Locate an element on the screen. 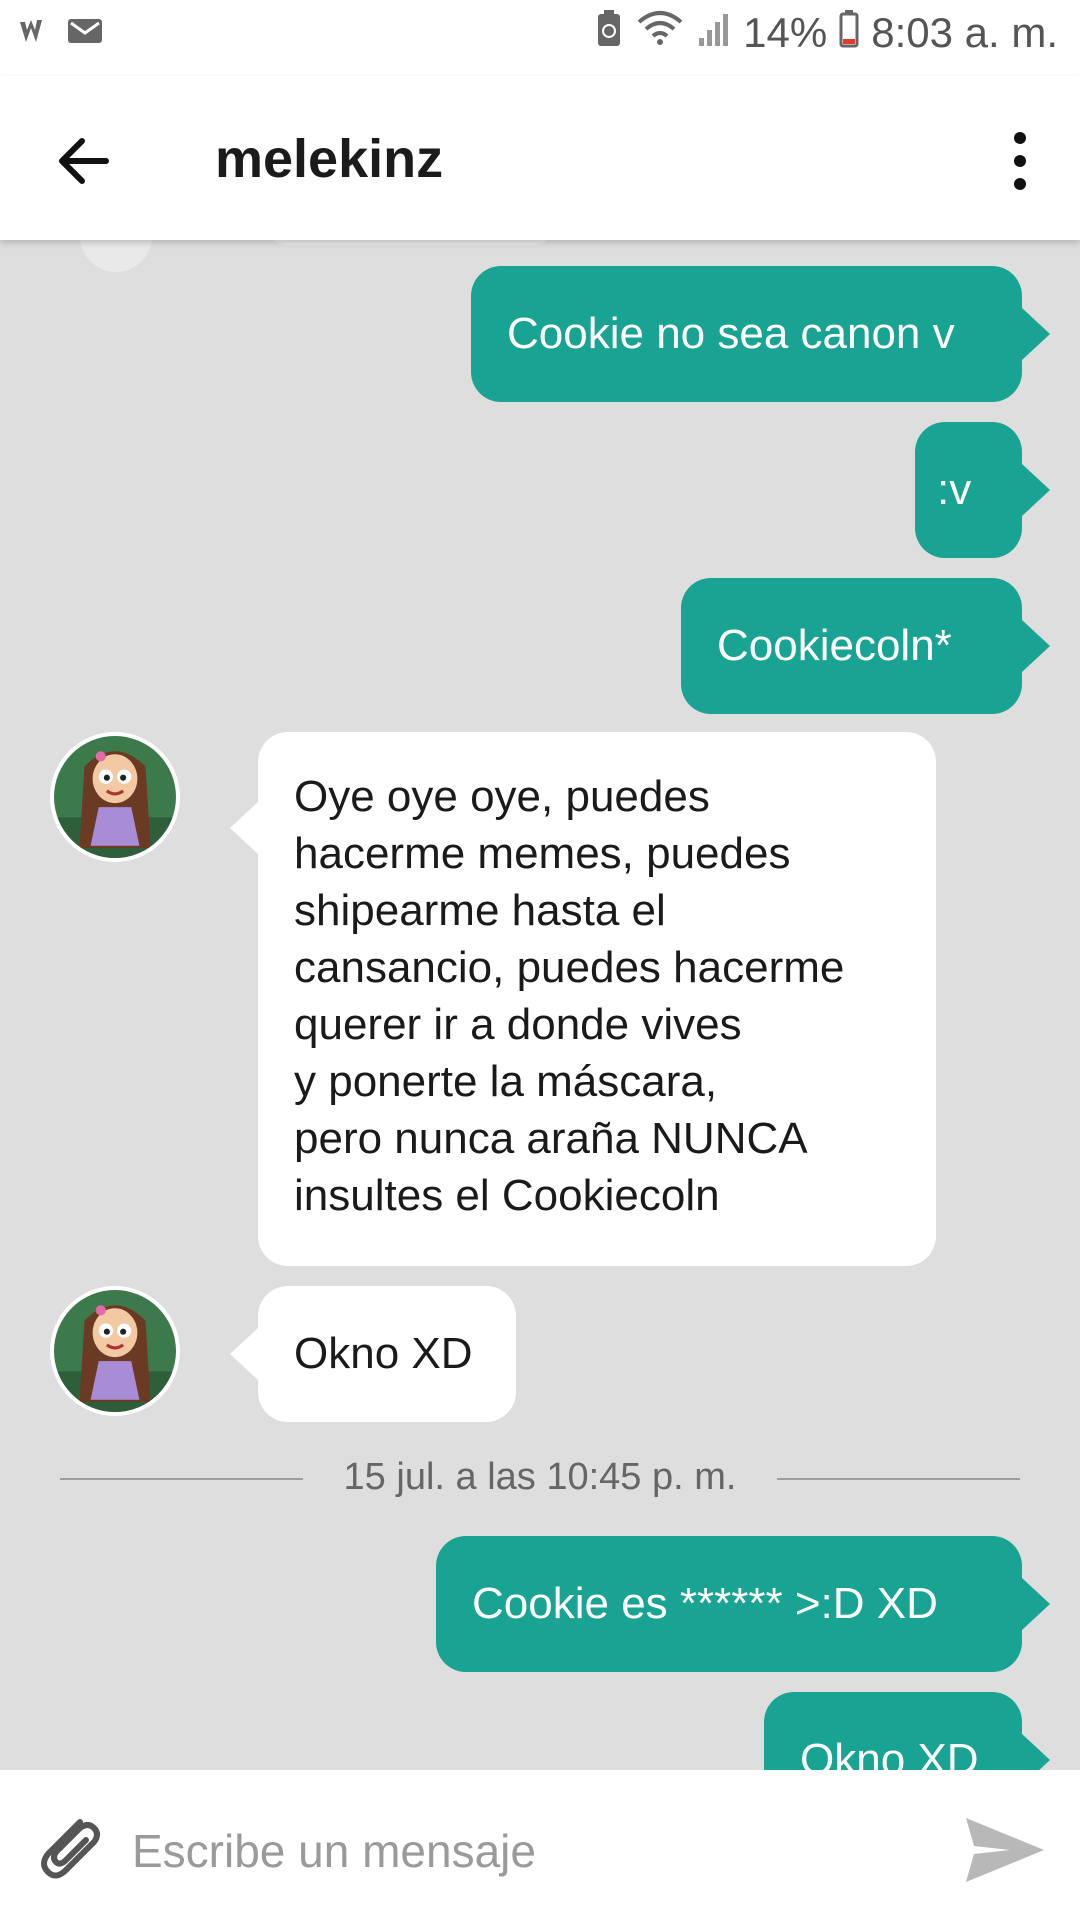  message-text: Cookiecoln* is located at coordinates (834, 645).